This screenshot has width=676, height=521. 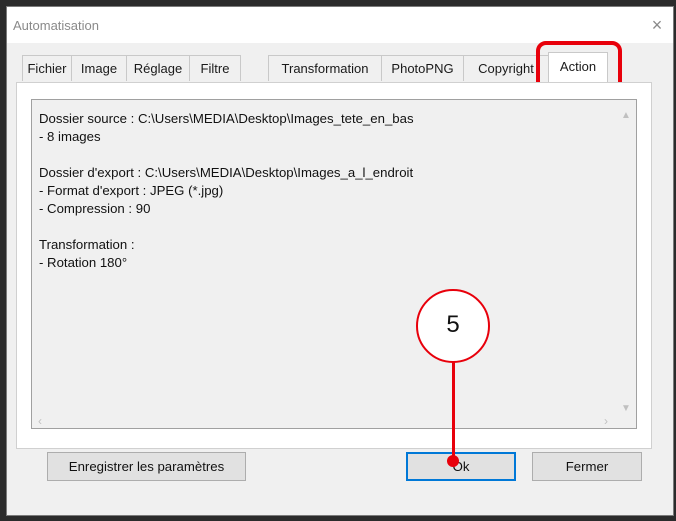 What do you see at coordinates (215, 68) in the screenshot?
I see `tab-filtre: Filtre` at bounding box center [215, 68].